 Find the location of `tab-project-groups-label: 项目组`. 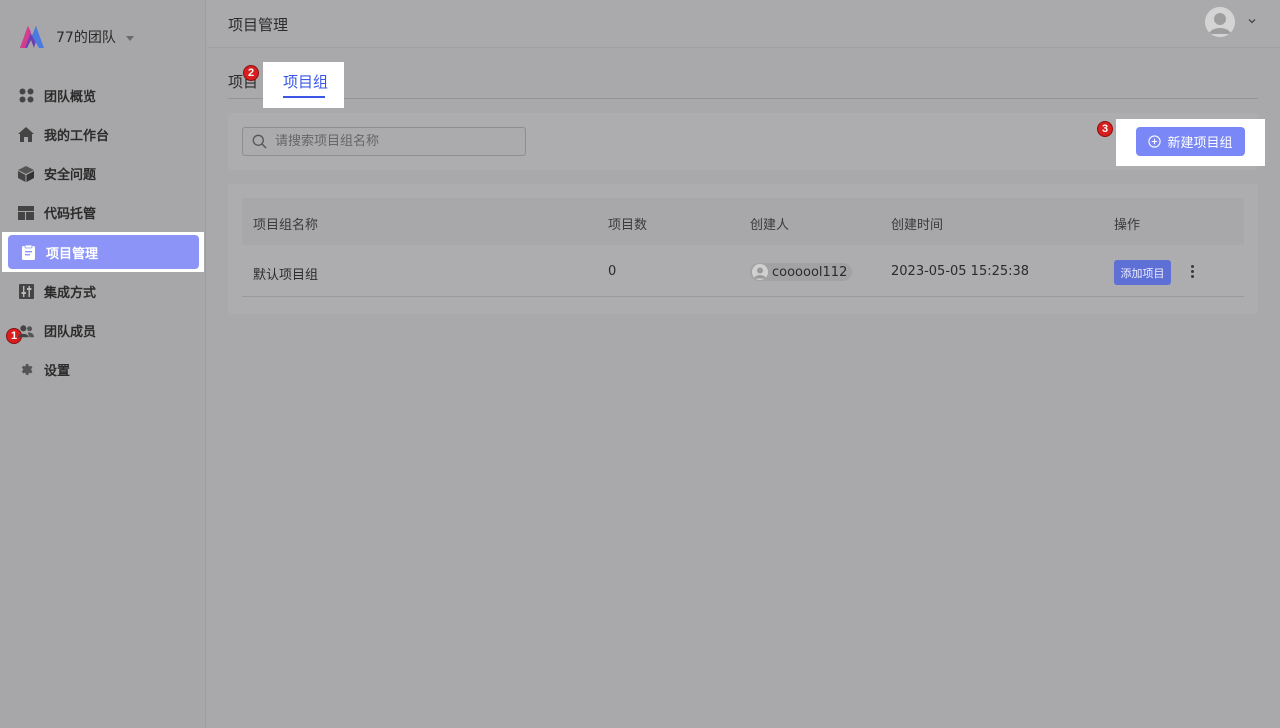

tab-project-groups-label: 项目组 is located at coordinates (306, 82).